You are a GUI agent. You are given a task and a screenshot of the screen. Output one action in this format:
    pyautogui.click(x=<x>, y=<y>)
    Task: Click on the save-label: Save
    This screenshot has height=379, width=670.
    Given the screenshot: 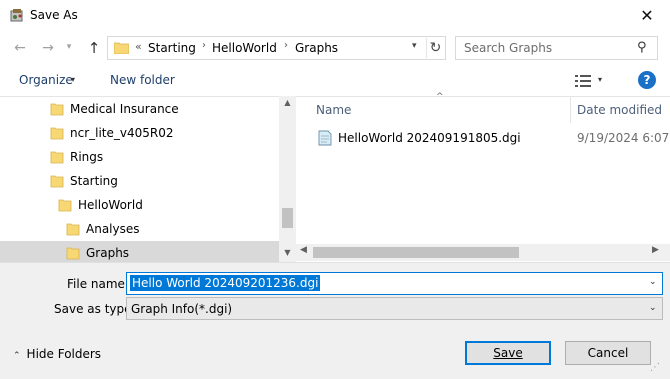 What is the action you would take?
    pyautogui.click(x=508, y=353)
    